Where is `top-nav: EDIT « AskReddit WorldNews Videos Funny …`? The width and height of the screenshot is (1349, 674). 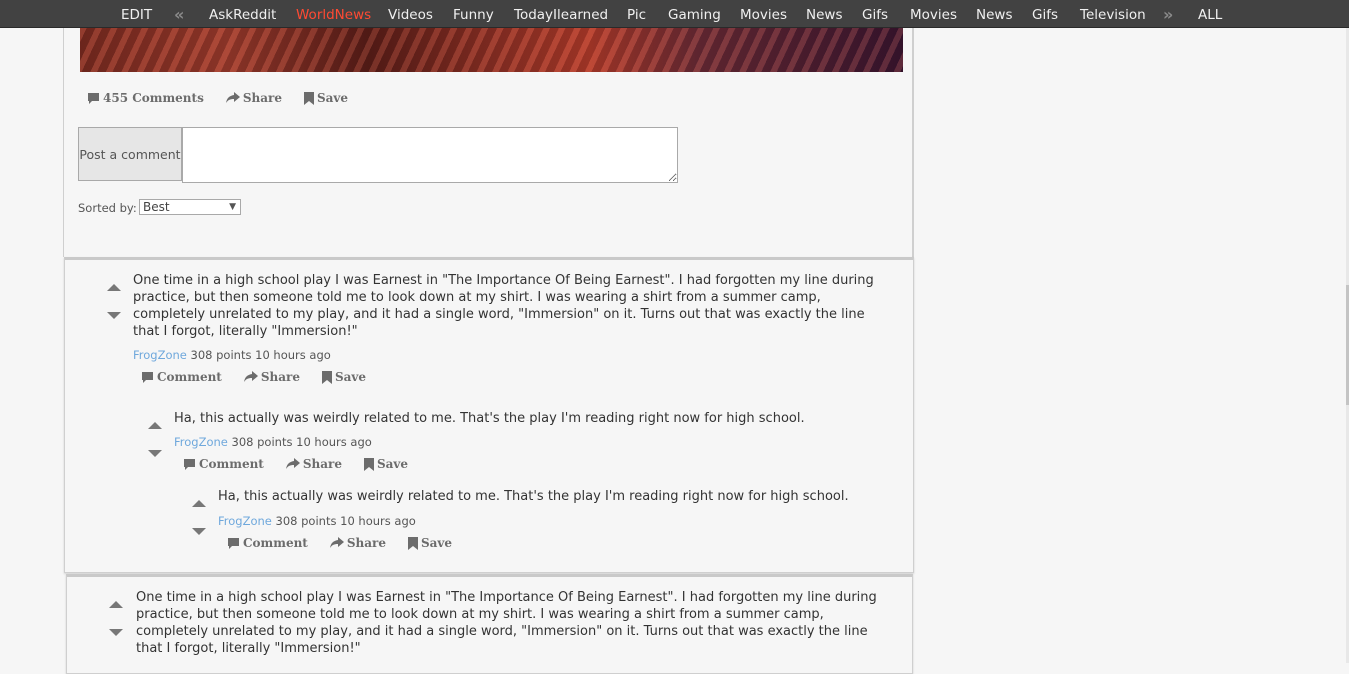
top-nav: EDIT « AskReddit WorldNews Videos Funny … is located at coordinates (674, 14).